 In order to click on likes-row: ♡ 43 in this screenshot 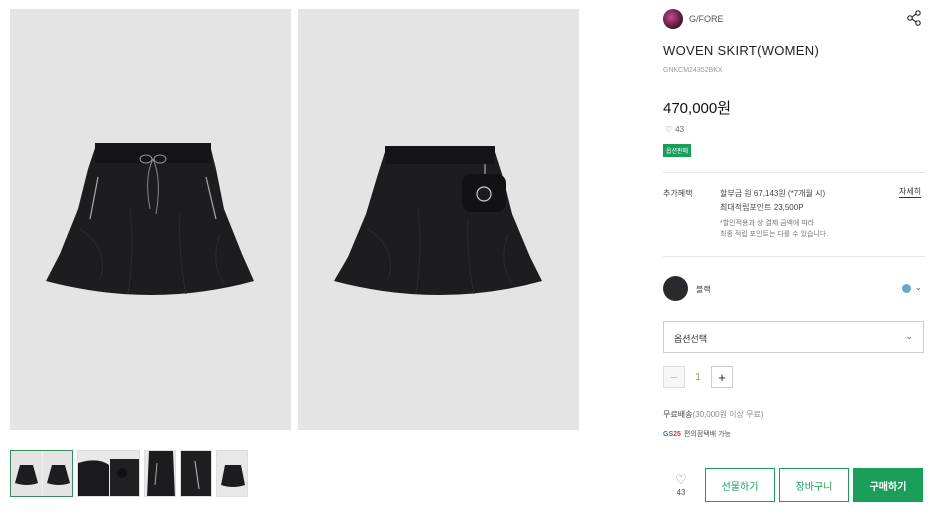, I will do `click(674, 129)`.